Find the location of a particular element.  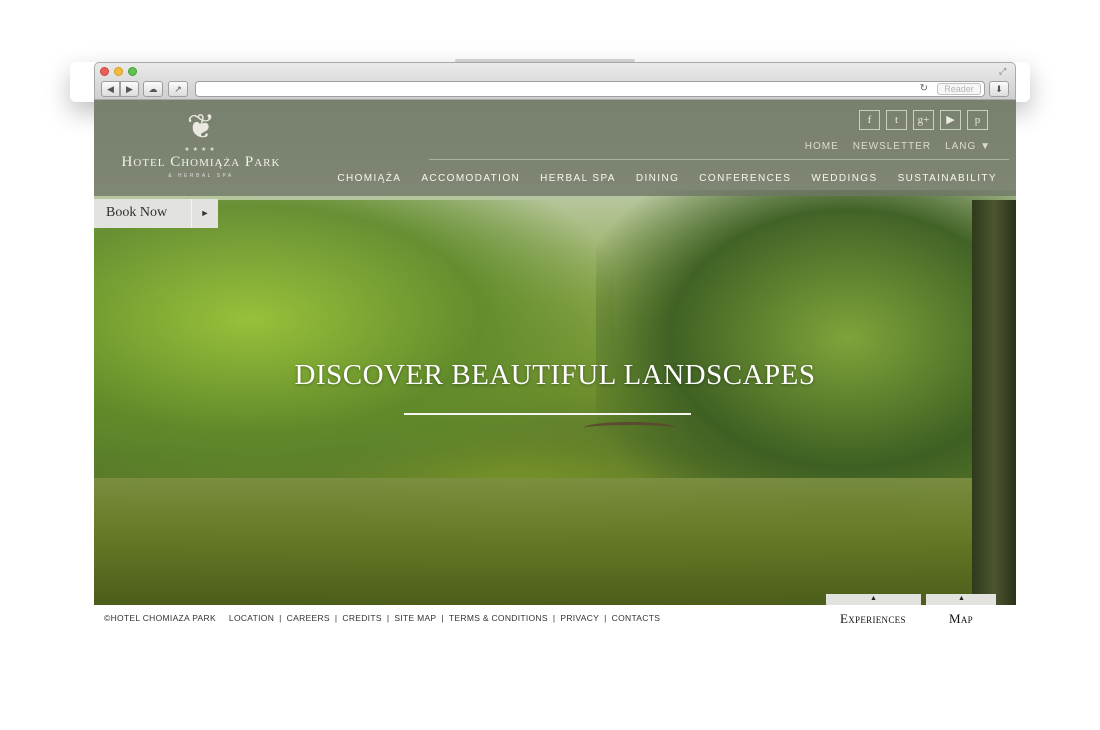

hero-divider is located at coordinates (547, 414).